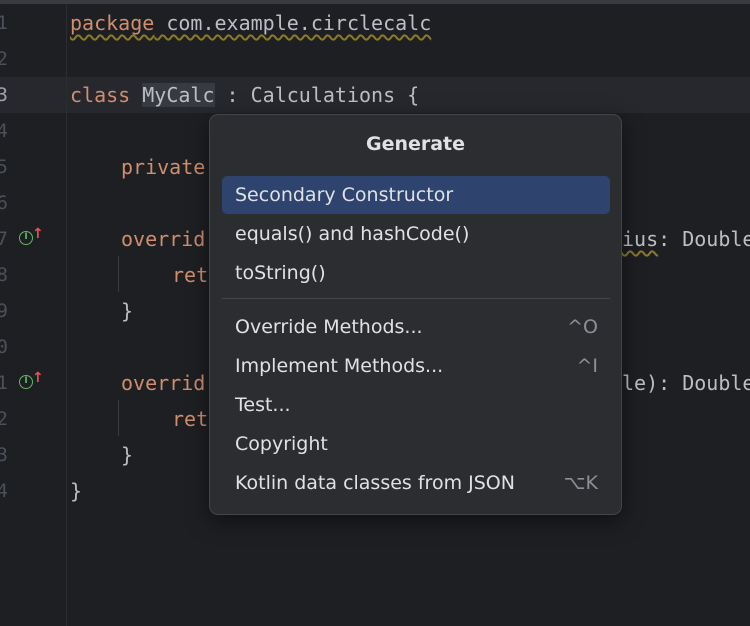  I want to click on code-line-override-2: overrid, so click(163, 383).